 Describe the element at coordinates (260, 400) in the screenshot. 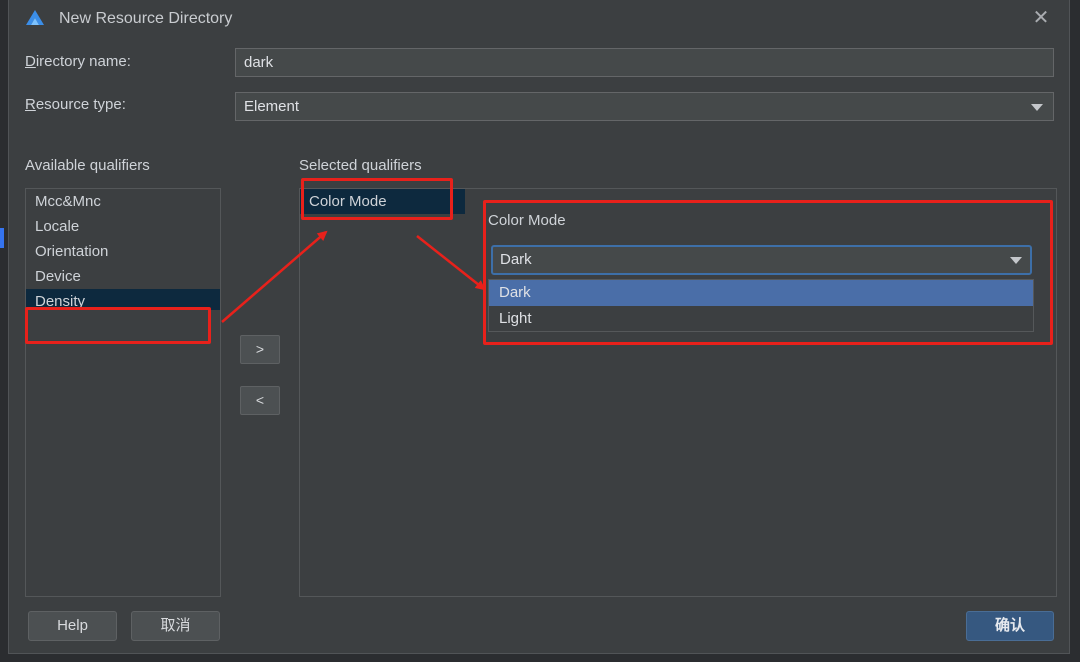

I see `remove-qualifier-button: <` at that location.